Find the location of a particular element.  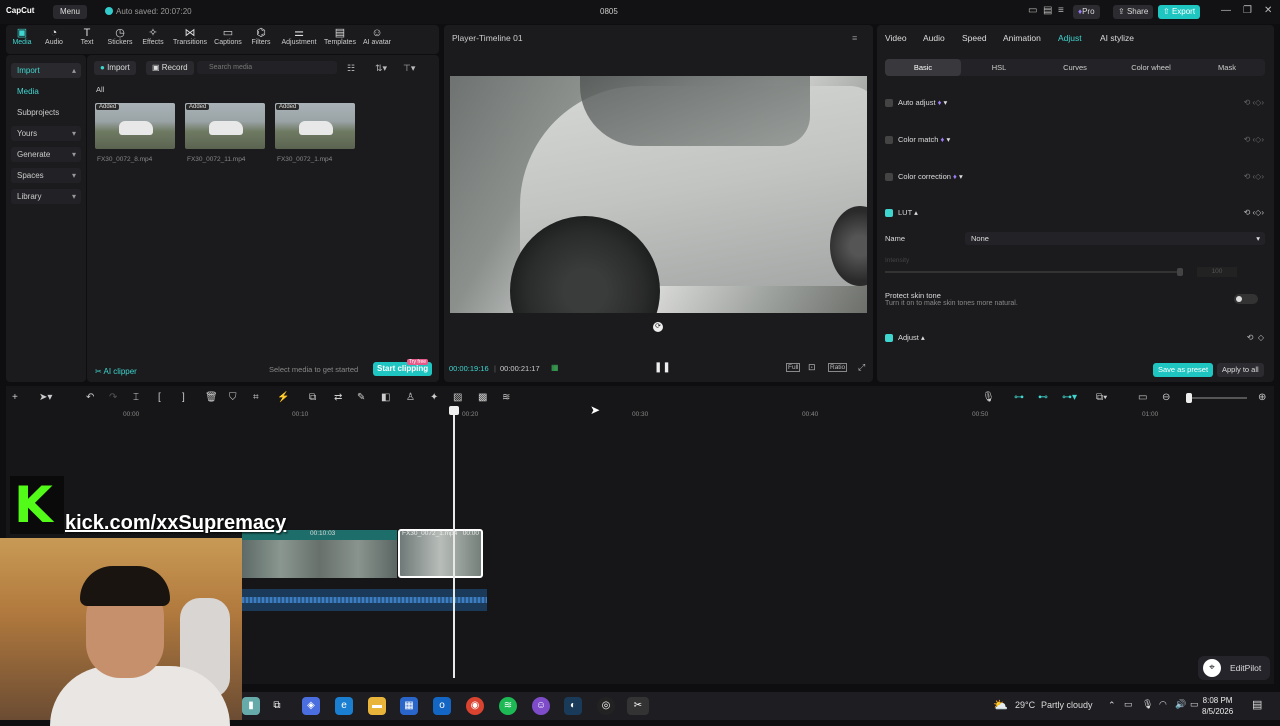

subtab-color-wheel: Color wheel is located at coordinates (1151, 67).